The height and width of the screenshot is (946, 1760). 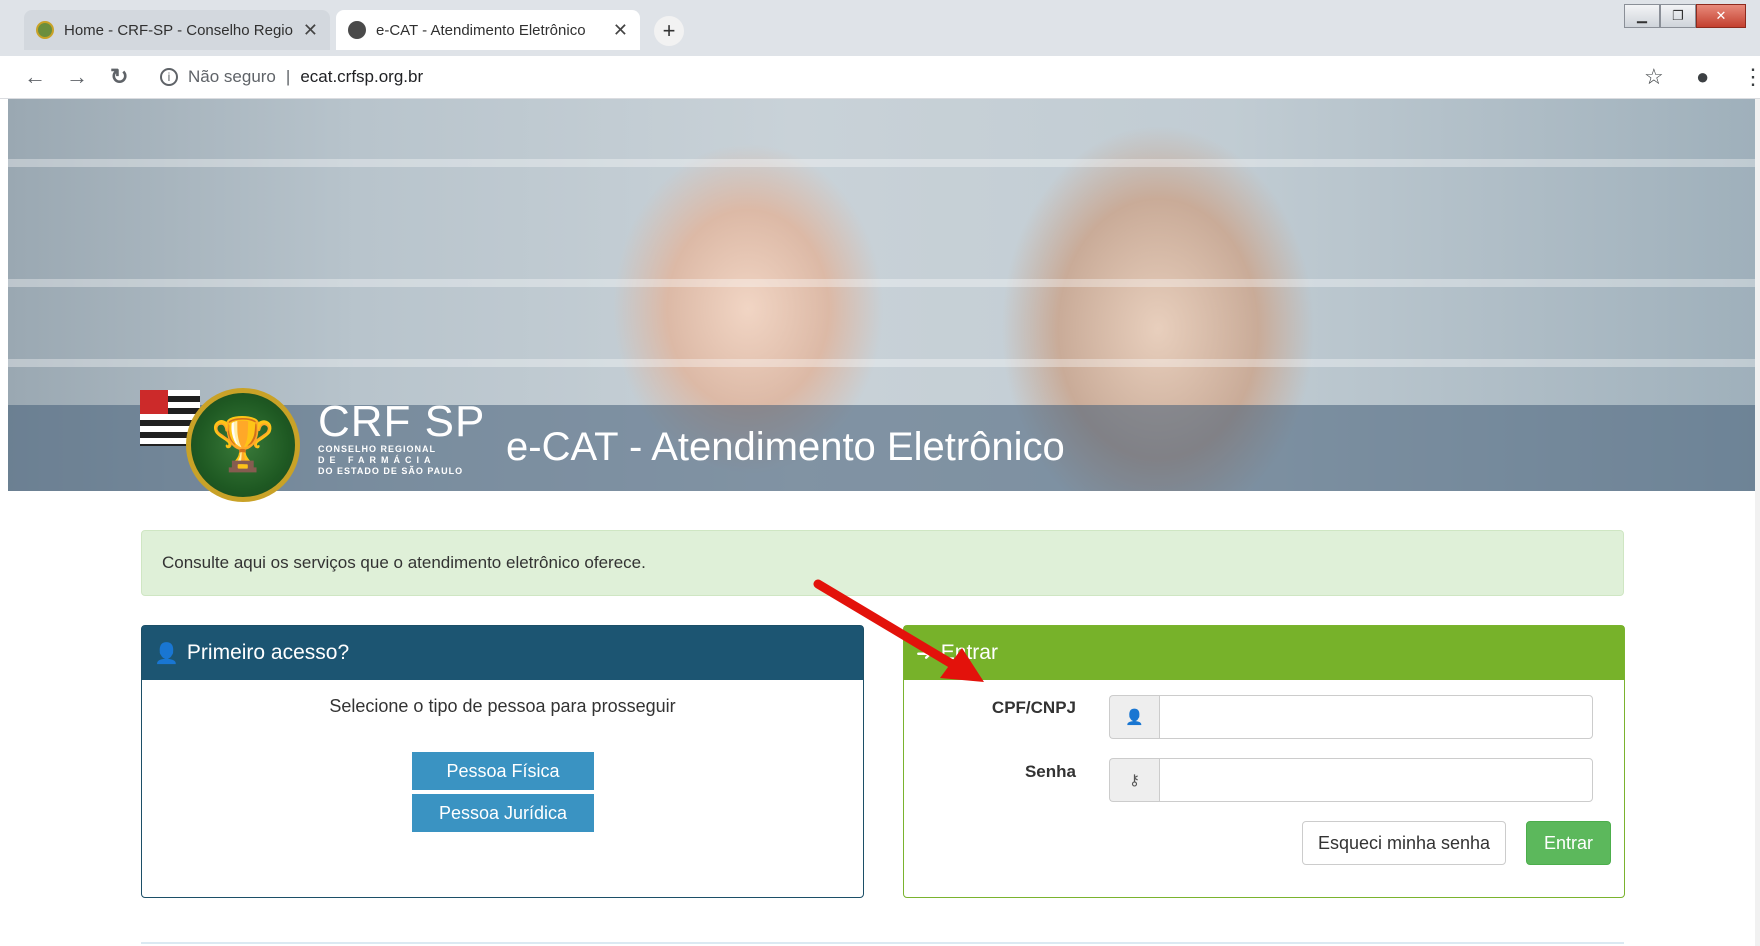 What do you see at coordinates (669, 31) in the screenshot?
I see `new-tab-button: +` at bounding box center [669, 31].